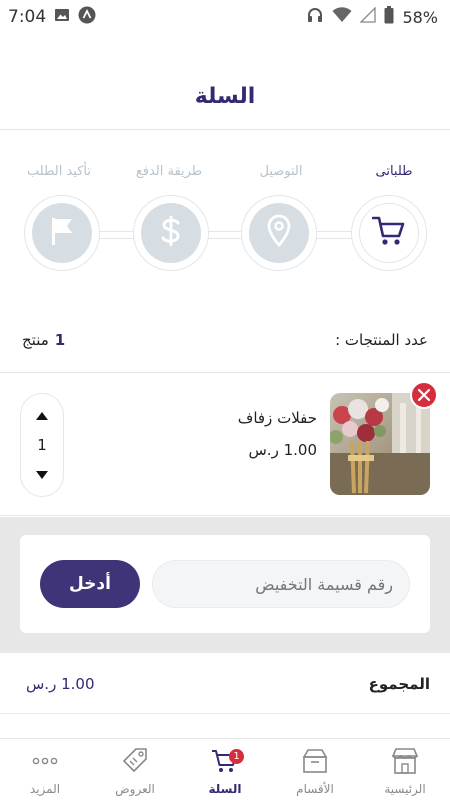  I want to click on nav-item-home: الرئيسية, so click(405, 769).